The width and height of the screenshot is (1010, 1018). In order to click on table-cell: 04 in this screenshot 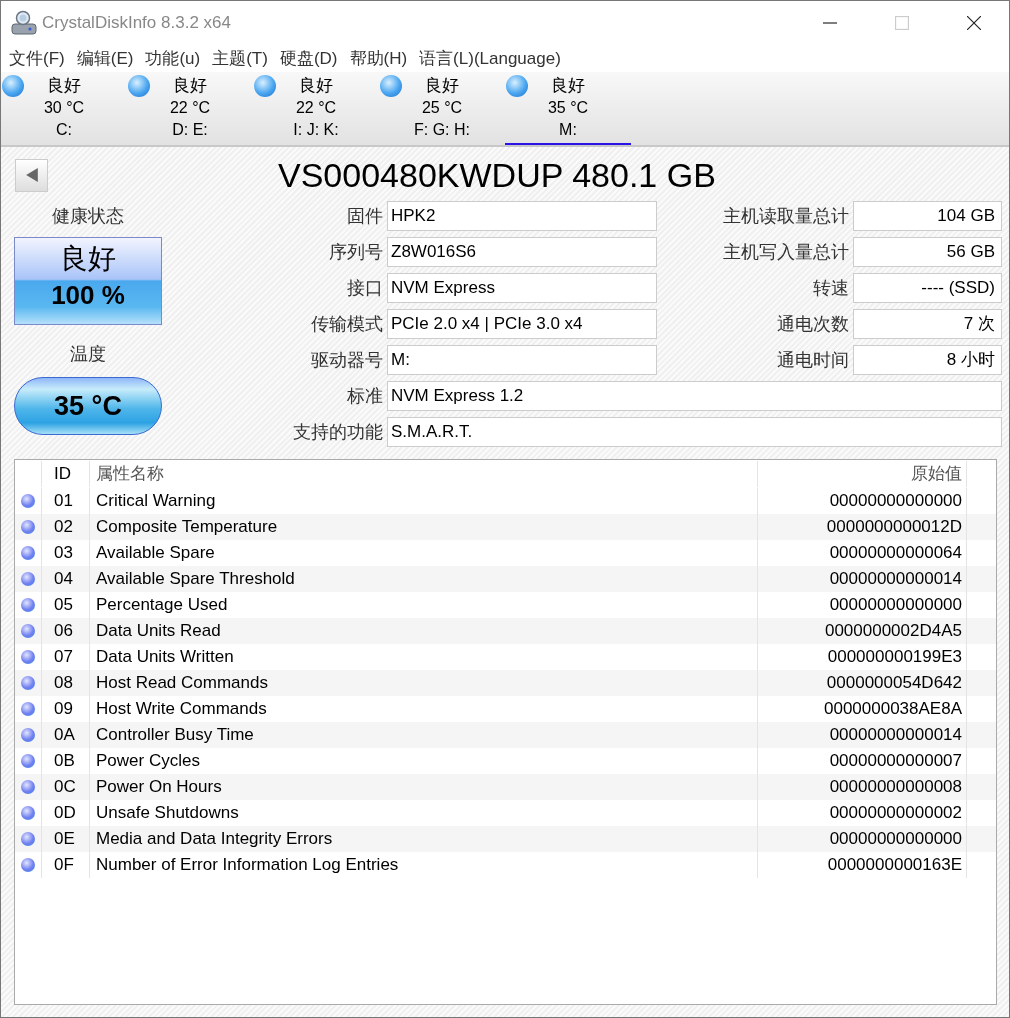, I will do `click(65, 579)`.